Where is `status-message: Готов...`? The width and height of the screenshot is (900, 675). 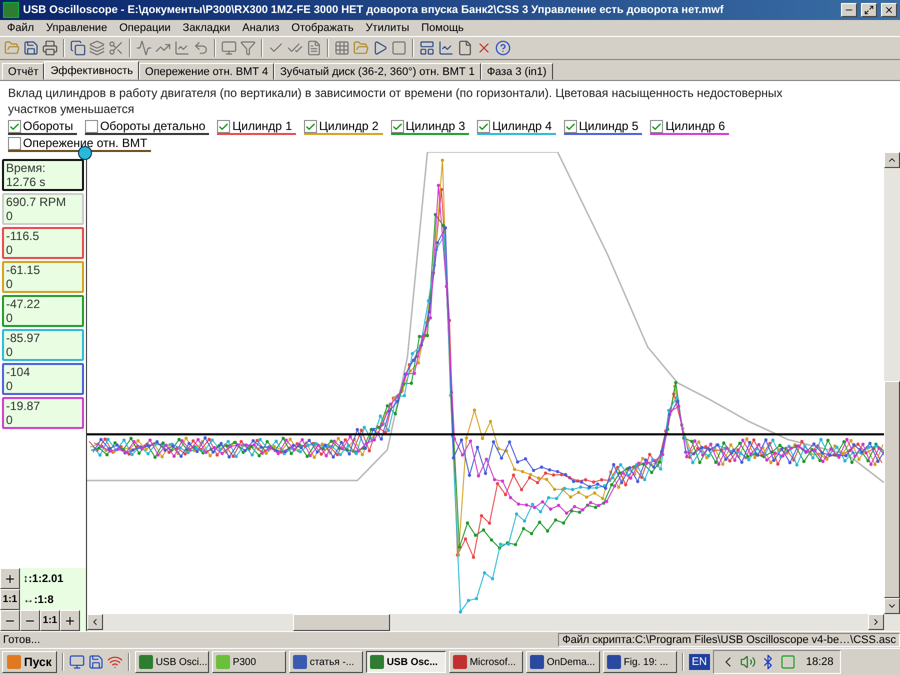
status-message: Готов... is located at coordinates (22, 640).